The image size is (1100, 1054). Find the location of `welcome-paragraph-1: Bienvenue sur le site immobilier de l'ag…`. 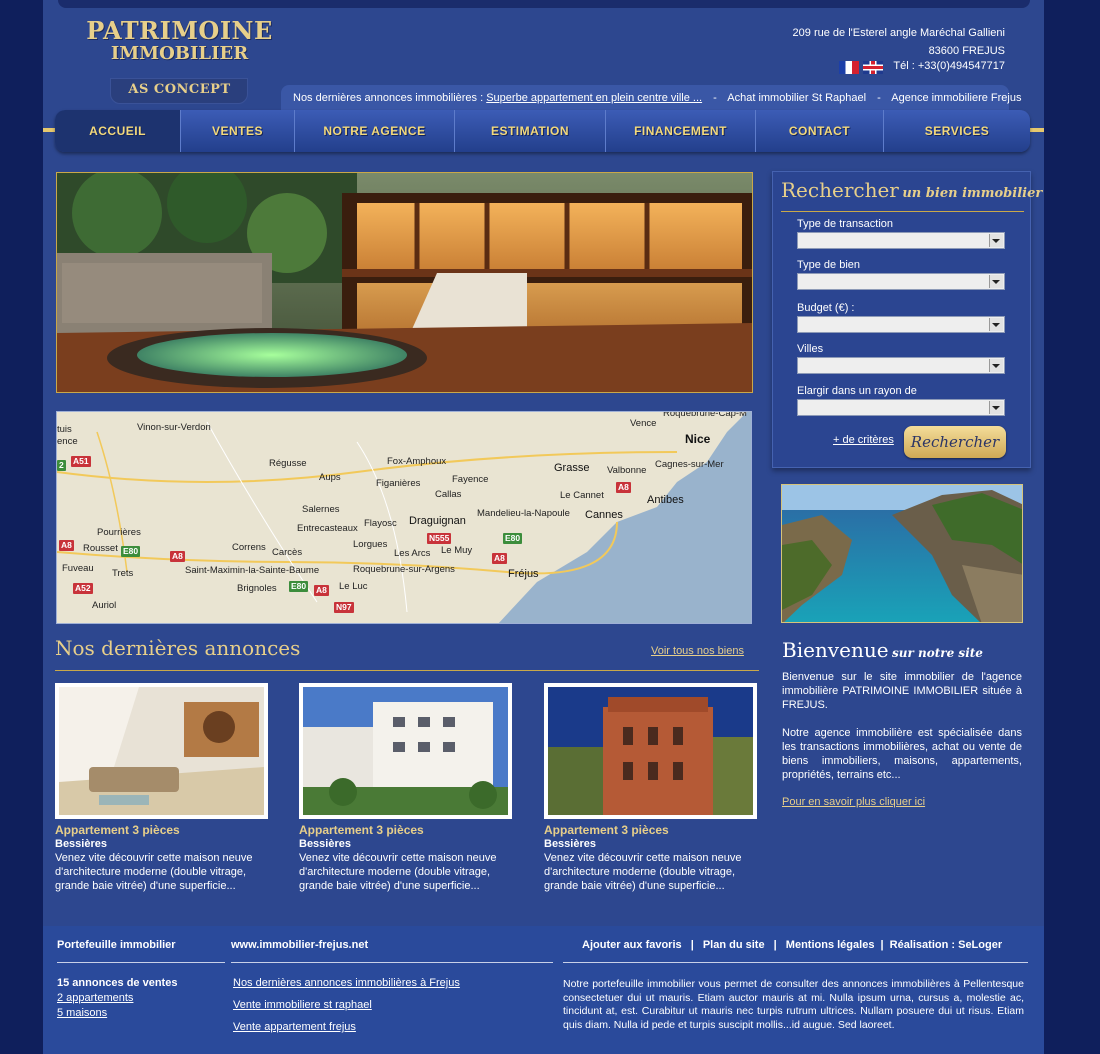

welcome-paragraph-1: Bienvenue sur le site immobilier de l'ag… is located at coordinates (902, 691).